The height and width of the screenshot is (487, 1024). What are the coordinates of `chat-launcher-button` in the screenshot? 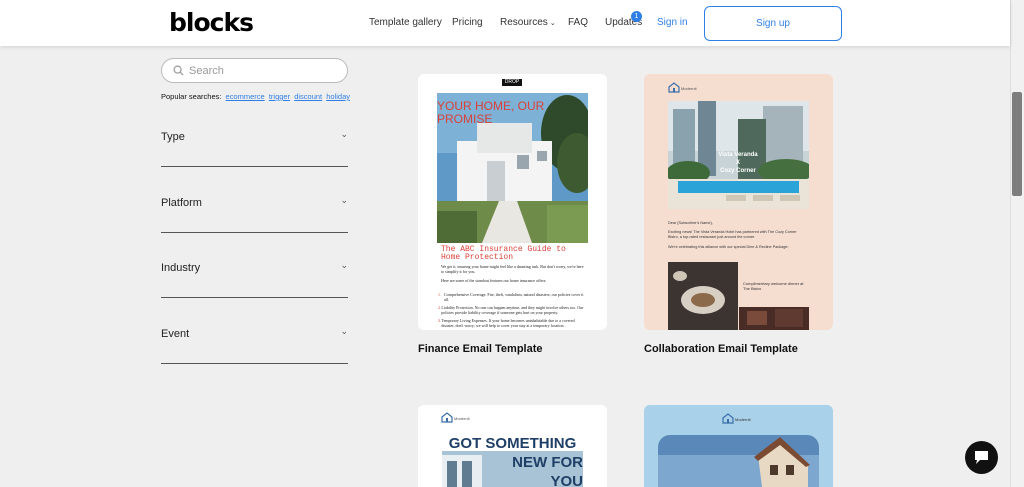 It's located at (981, 457).